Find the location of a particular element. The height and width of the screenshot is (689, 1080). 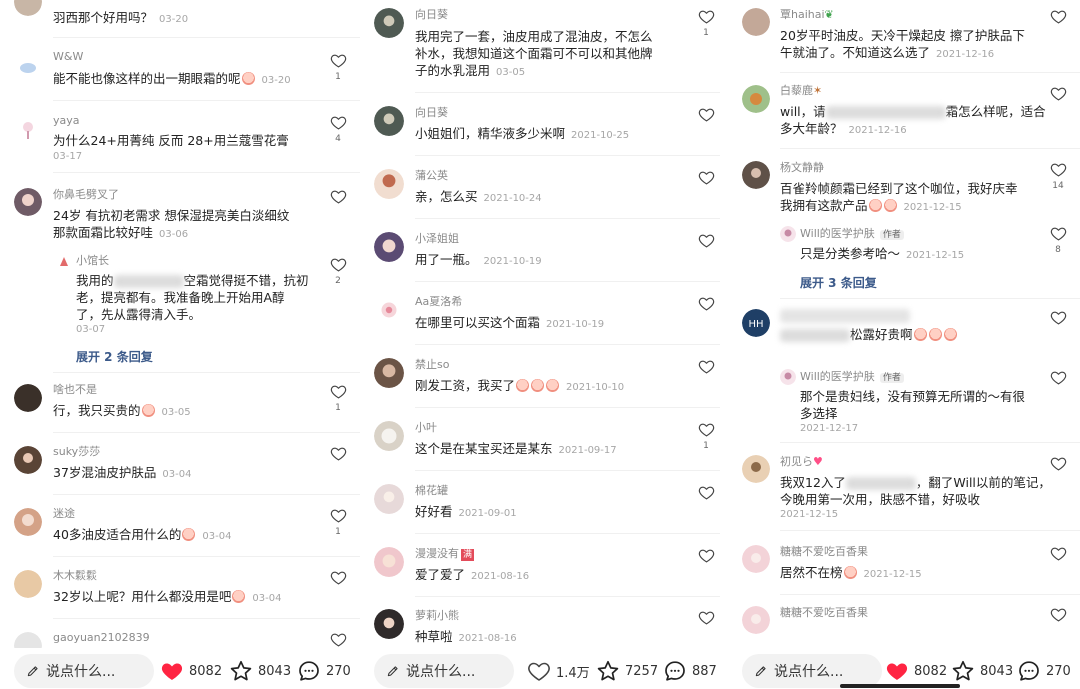

collect-button: 7257 is located at coordinates (627, 671).